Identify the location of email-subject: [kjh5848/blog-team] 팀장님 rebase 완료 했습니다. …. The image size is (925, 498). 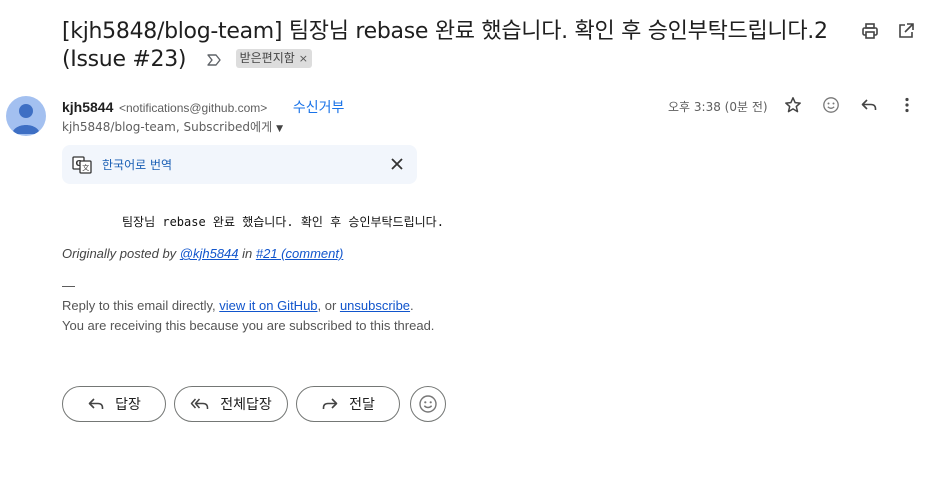
(457, 46).